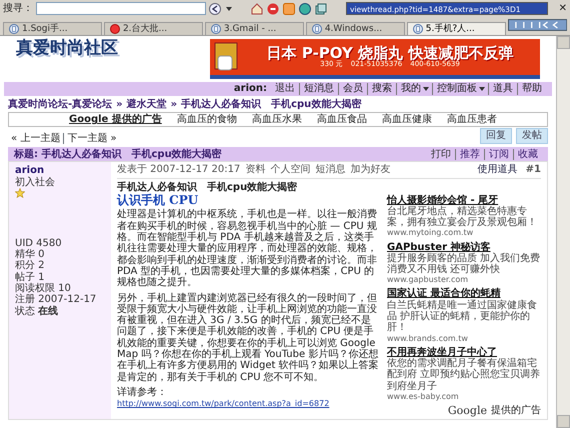  Describe the element at coordinates (146, 104) in the screenshot. I see `breadcrumb-link: 避水天堂` at that location.